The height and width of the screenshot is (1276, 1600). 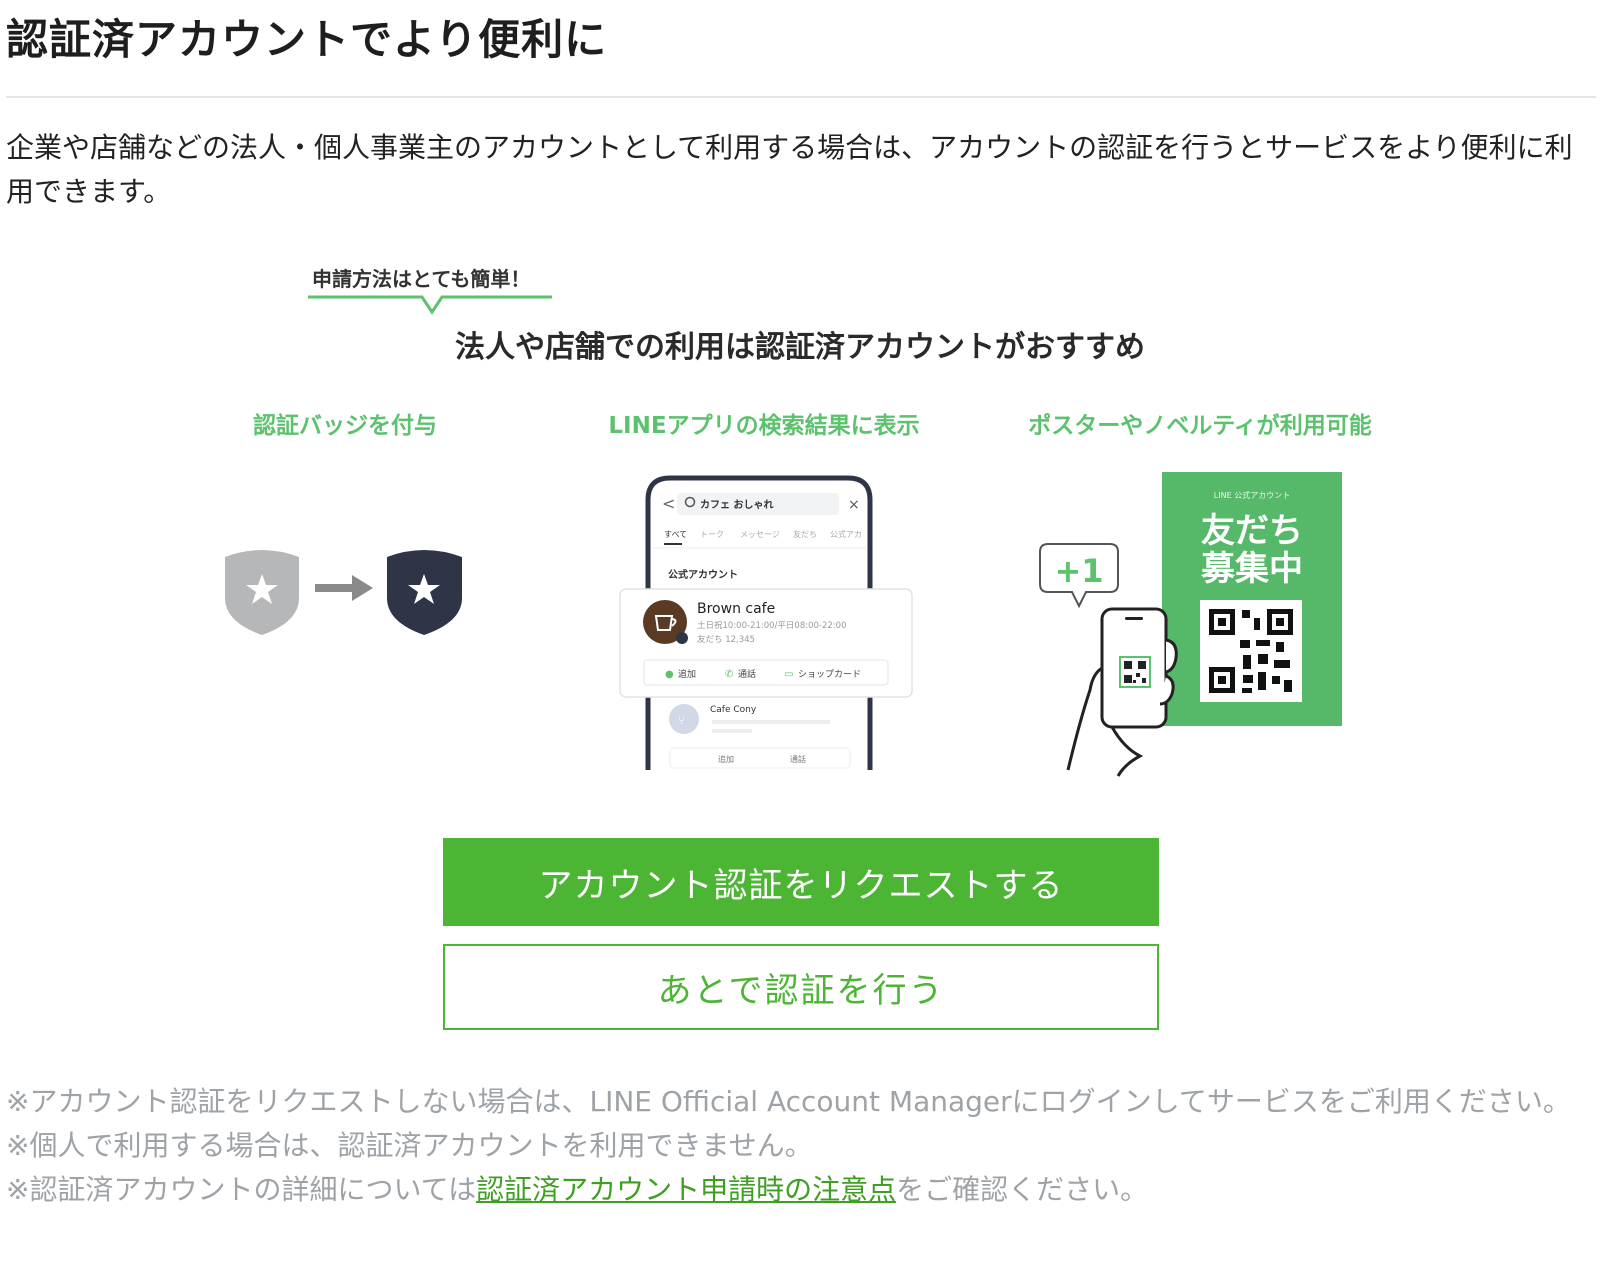 I want to click on second-action-call: 通話, so click(x=798, y=759).